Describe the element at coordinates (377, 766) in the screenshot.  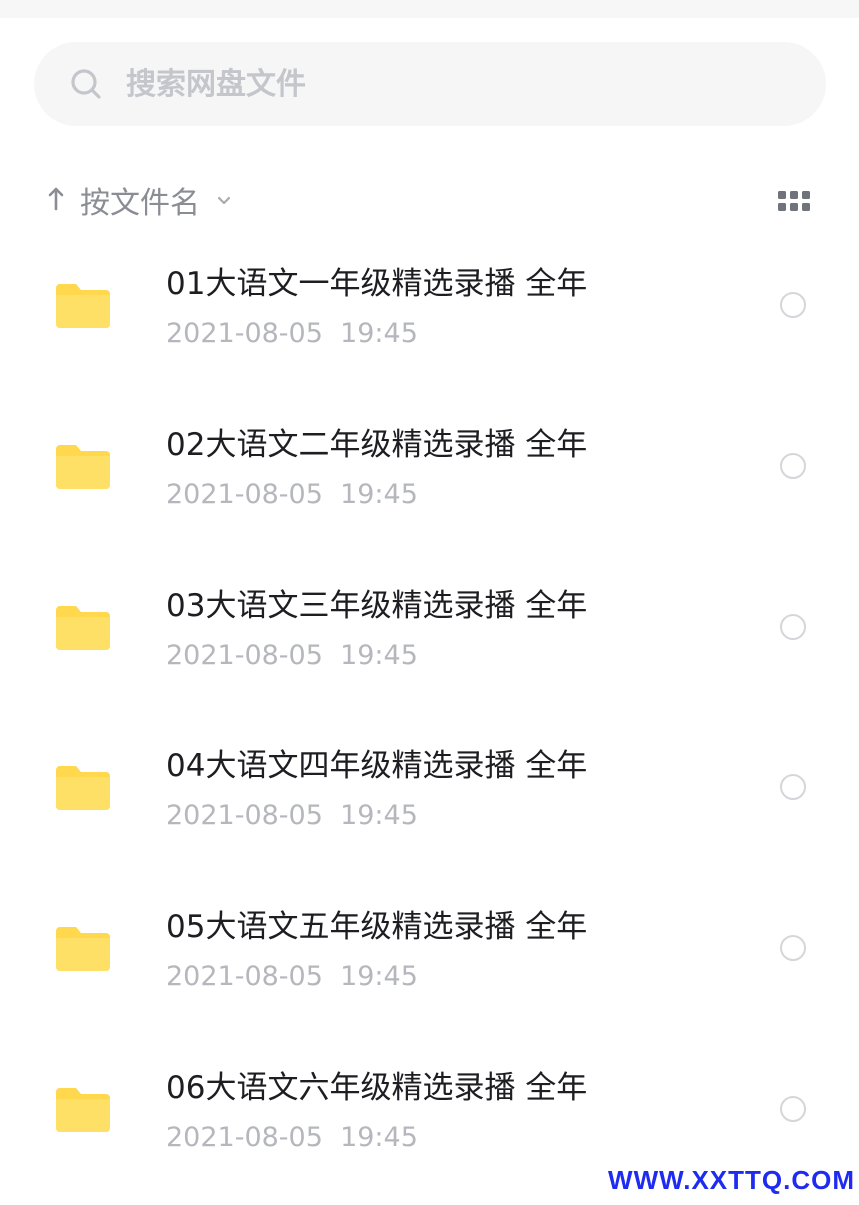
I see `file-name: 04大语文四年级精选录播 全年` at that location.